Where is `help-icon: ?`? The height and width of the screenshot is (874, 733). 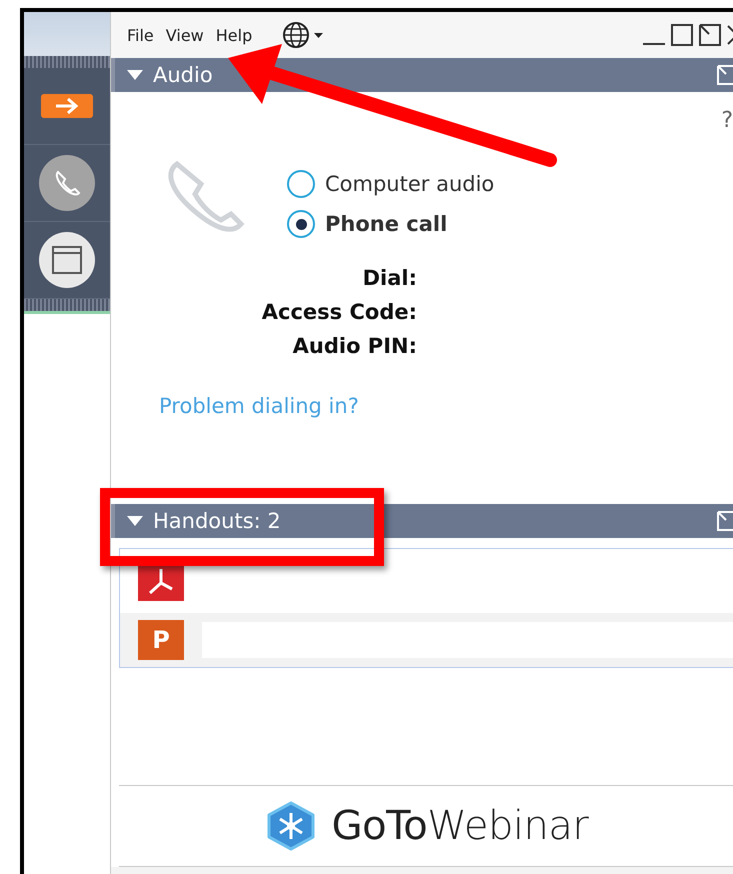 help-icon: ? is located at coordinates (727, 120).